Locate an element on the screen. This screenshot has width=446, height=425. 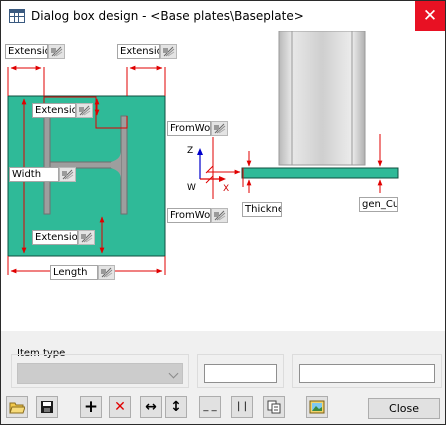
from-work-lower-pick-icon is located at coordinates (219, 215).